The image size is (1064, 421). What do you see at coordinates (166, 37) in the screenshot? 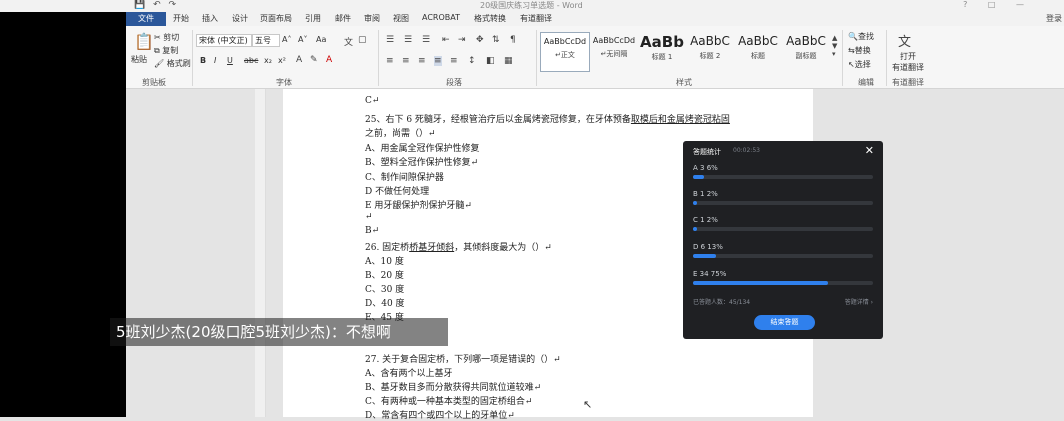
I see `cut-button: ✂ 剪切` at bounding box center [166, 37].